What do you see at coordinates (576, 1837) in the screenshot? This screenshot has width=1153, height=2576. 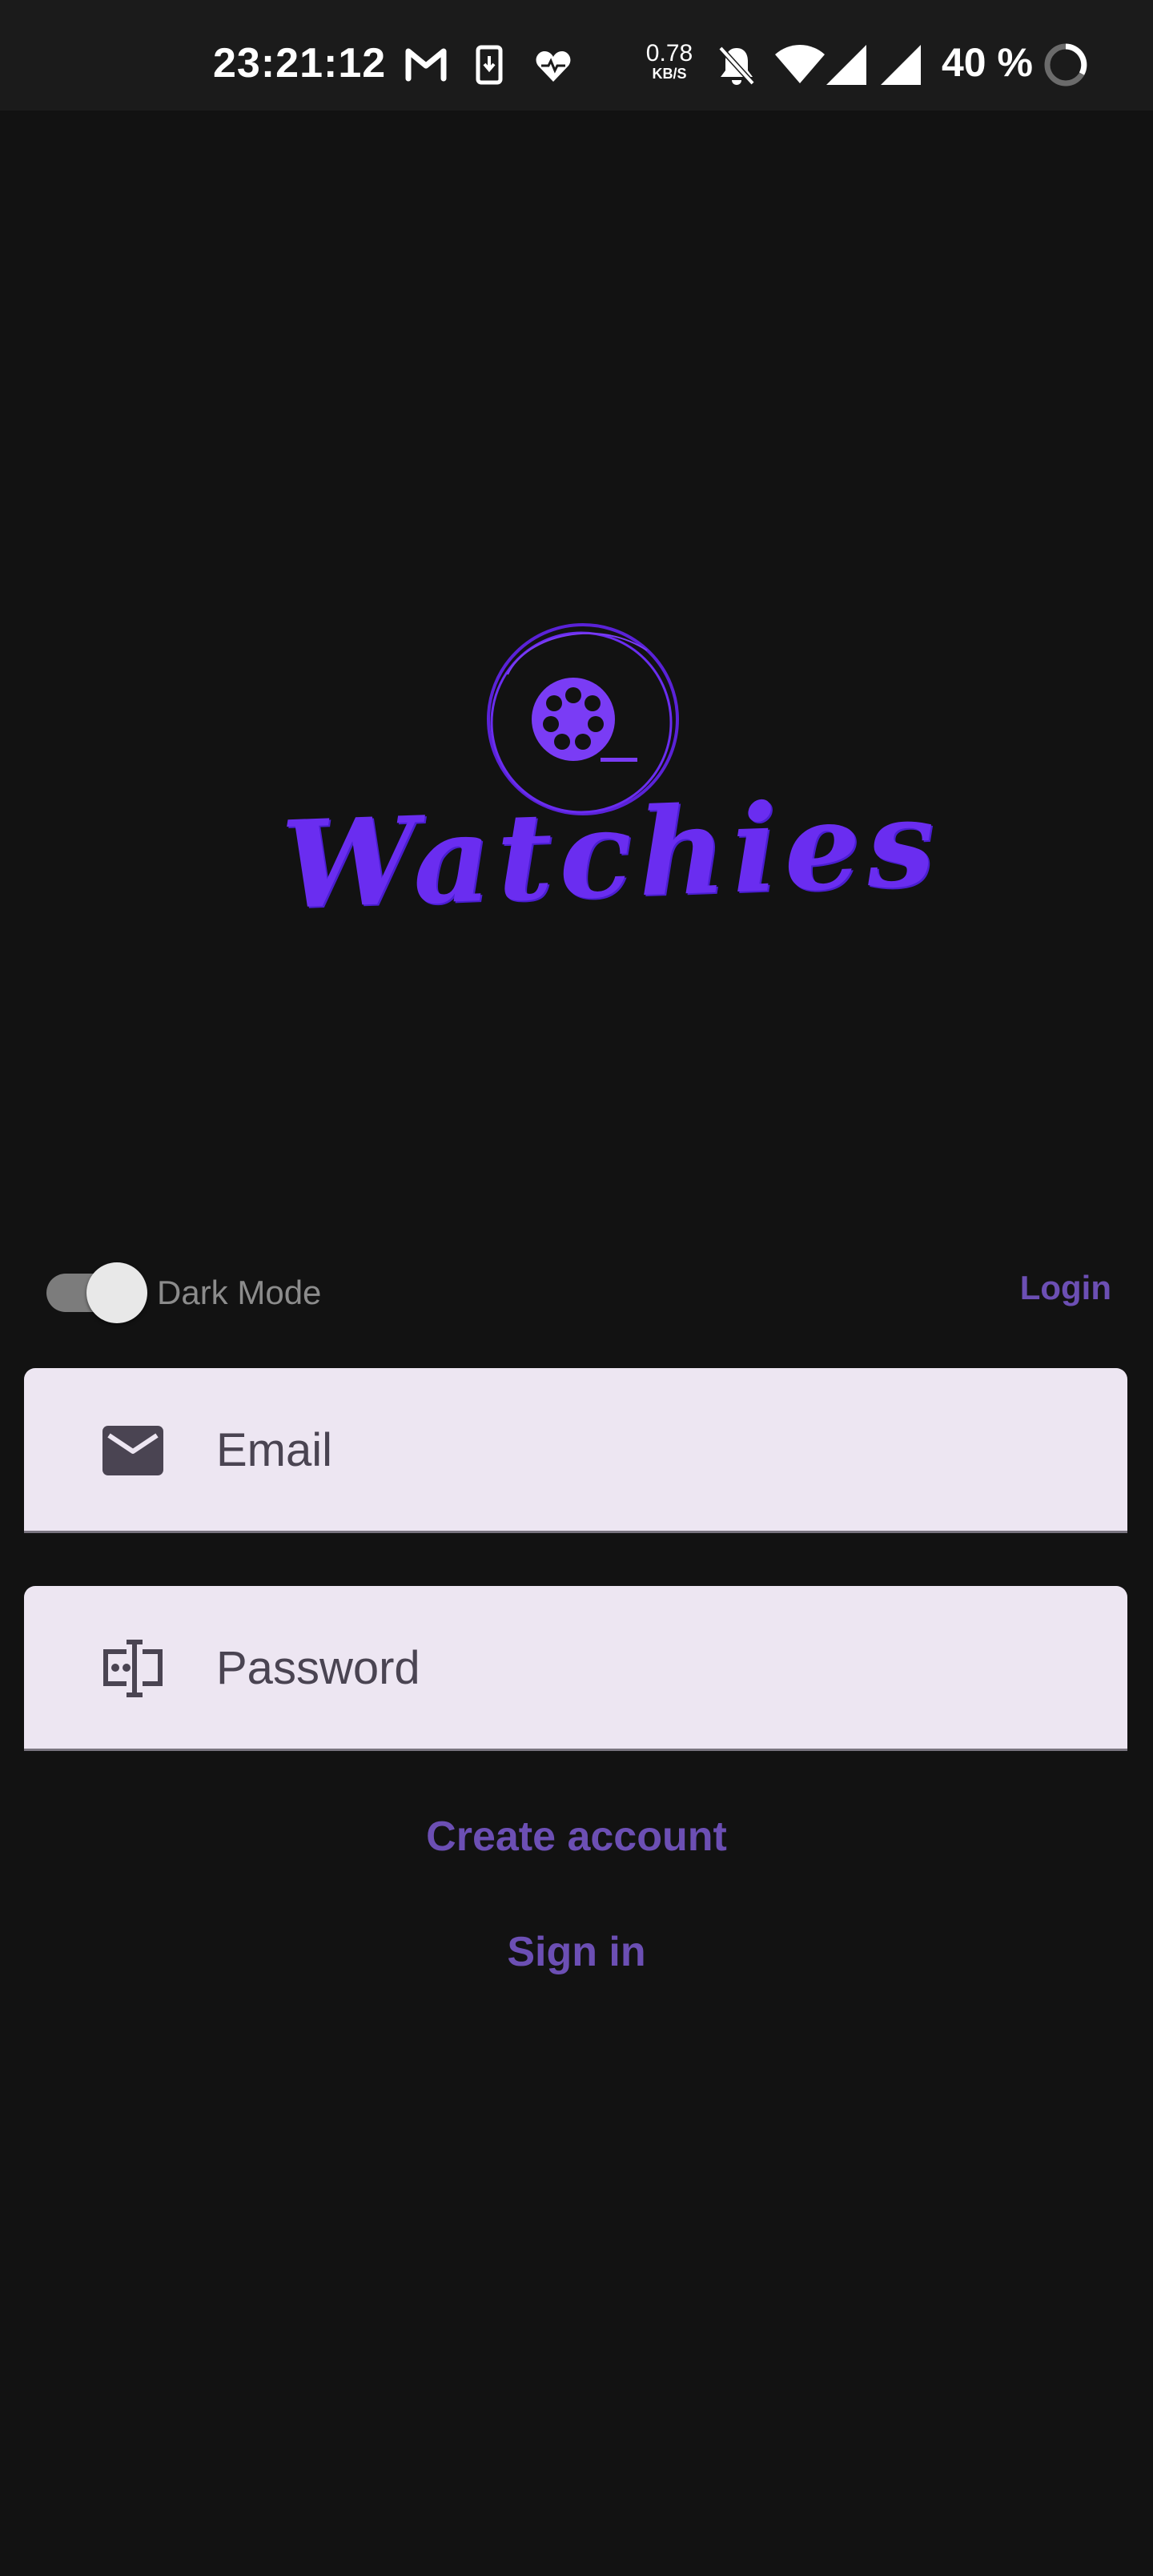 I see `create-account-button: Create account` at bounding box center [576, 1837].